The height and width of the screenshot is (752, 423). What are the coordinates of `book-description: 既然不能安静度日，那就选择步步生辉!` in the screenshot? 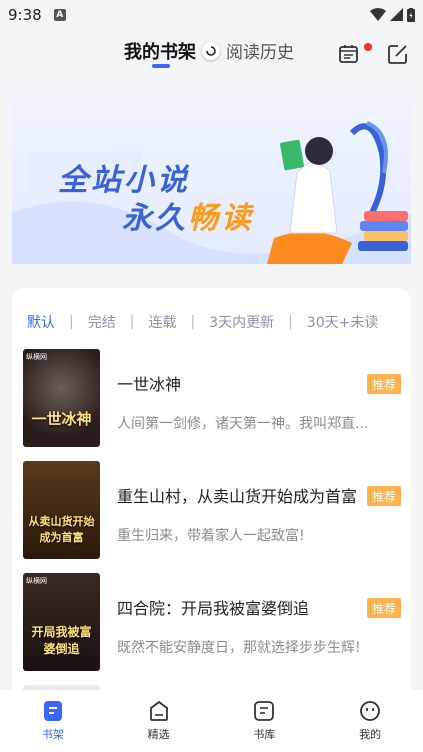 It's located at (239, 648).